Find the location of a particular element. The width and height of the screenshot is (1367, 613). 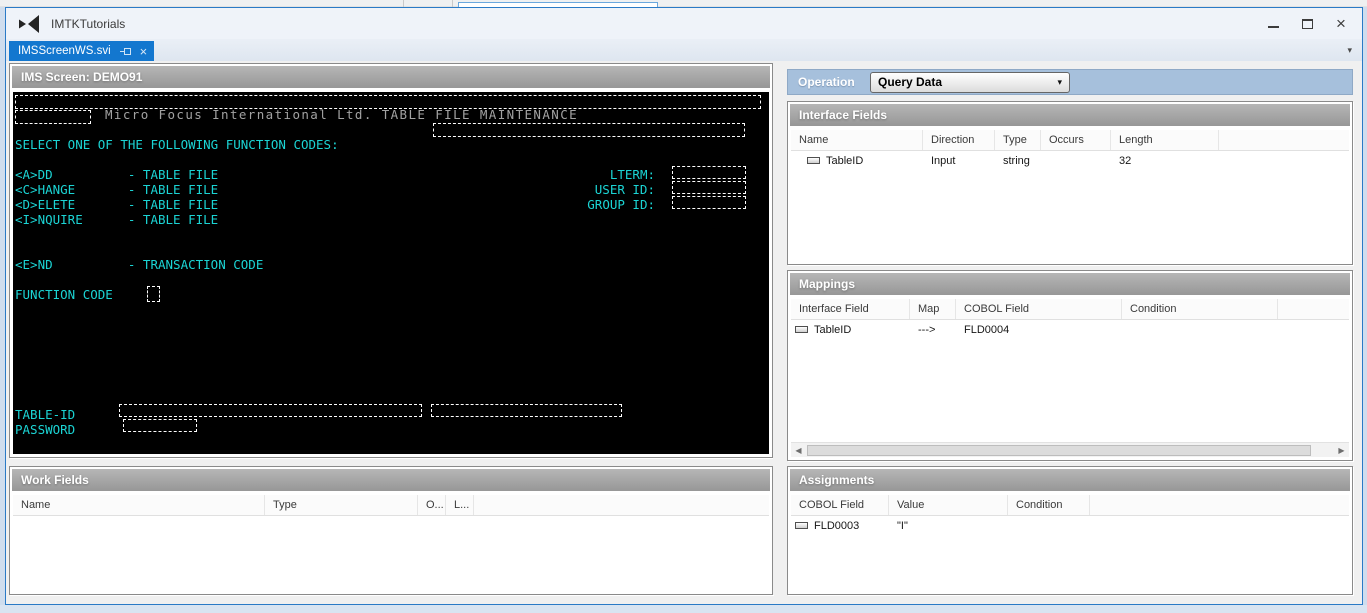

operation-label: Operation is located at coordinates (826, 82).